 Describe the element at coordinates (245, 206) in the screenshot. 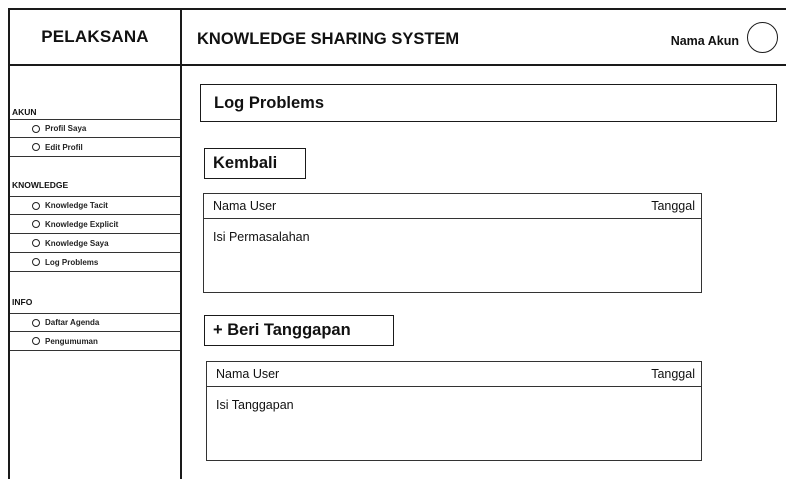

I see `problem-user-name: Nama User` at that location.